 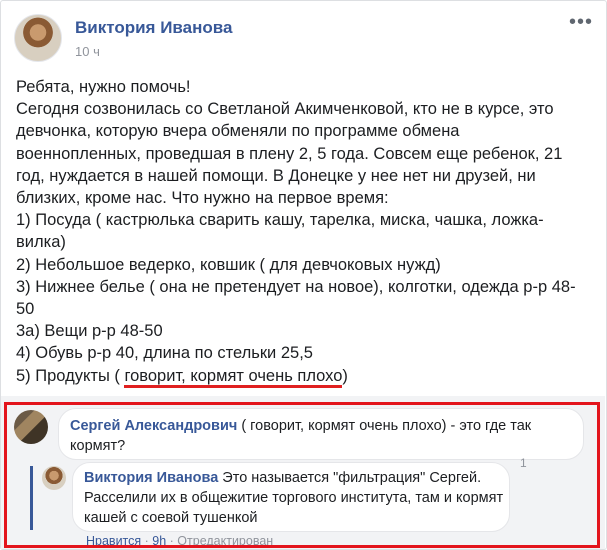 What do you see at coordinates (89, 331) in the screenshot?
I see `post-line: 3а) Вещи р-р 48-50` at bounding box center [89, 331].